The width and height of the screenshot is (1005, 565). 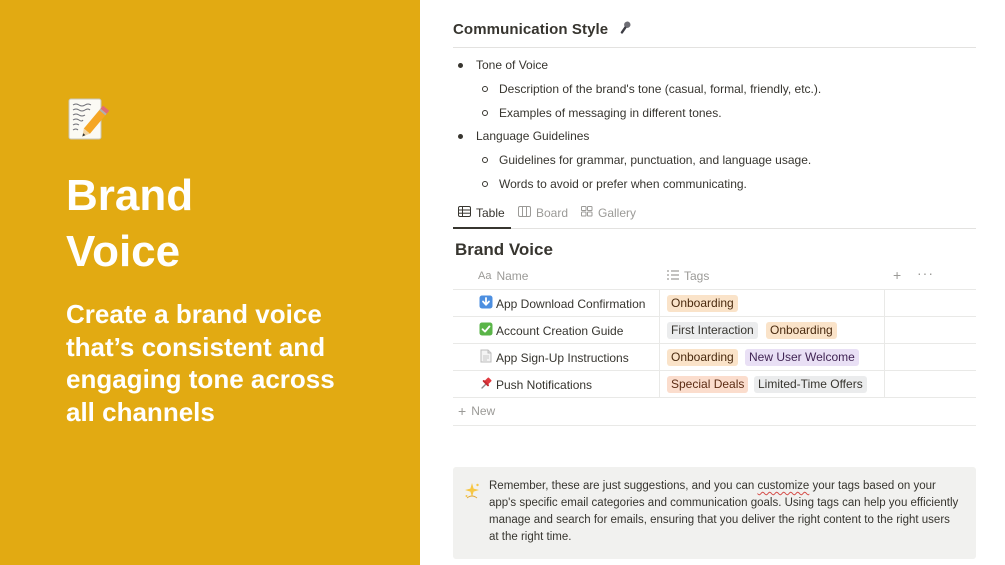 What do you see at coordinates (504, 249) in the screenshot?
I see `database-title: Brand Voice` at bounding box center [504, 249].